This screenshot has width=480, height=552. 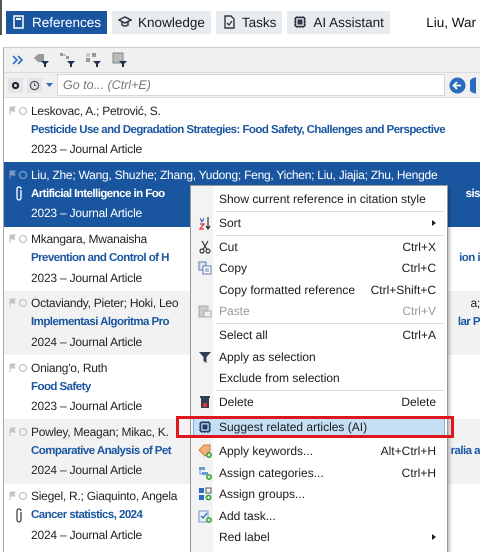 I want to click on reference-authors: Octaviandy, Pieter; Hoki, Leo, so click(x=104, y=303).